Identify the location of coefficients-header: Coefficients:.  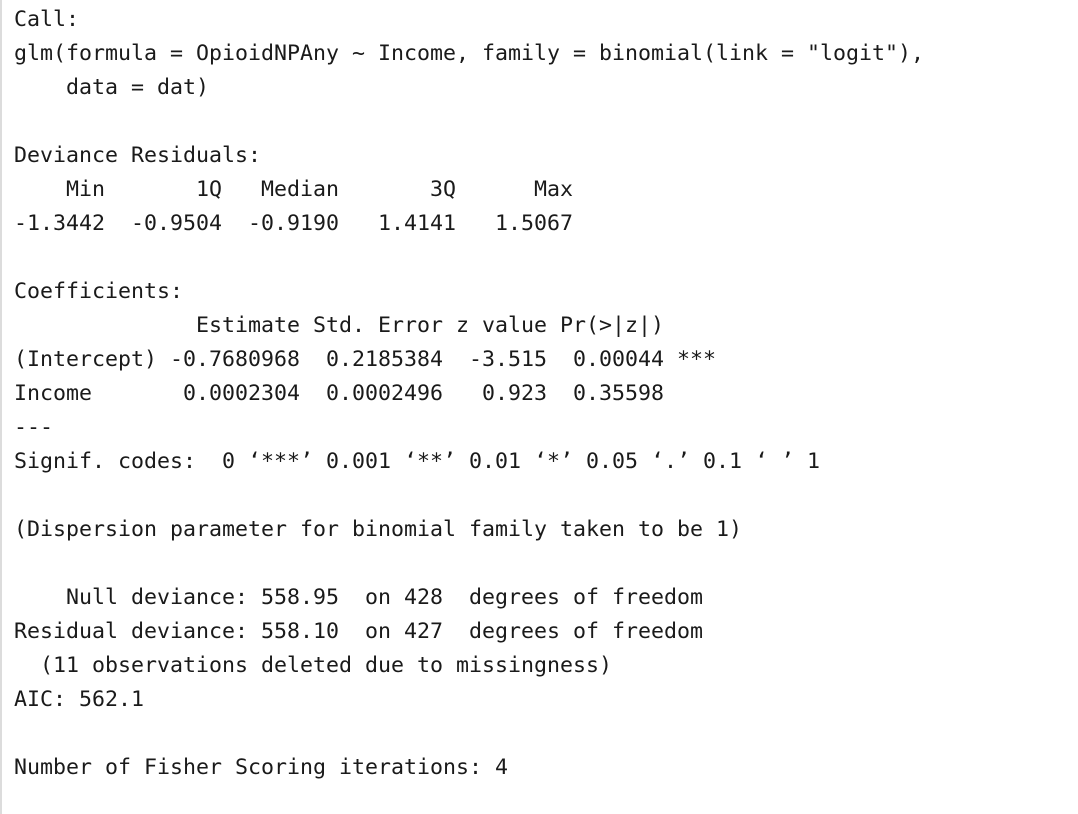
(99, 291).